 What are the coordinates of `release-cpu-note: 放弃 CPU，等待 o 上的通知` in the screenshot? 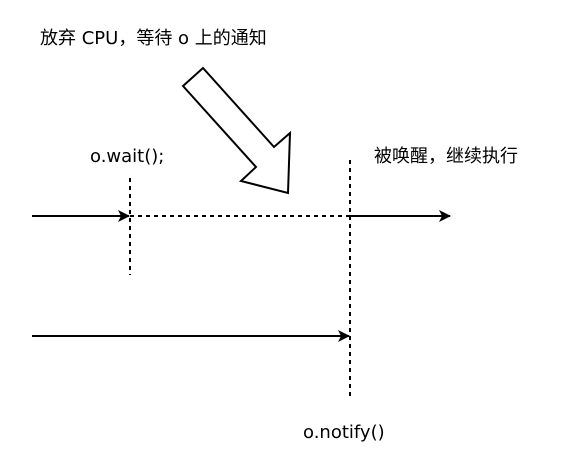 It's located at (153, 38).